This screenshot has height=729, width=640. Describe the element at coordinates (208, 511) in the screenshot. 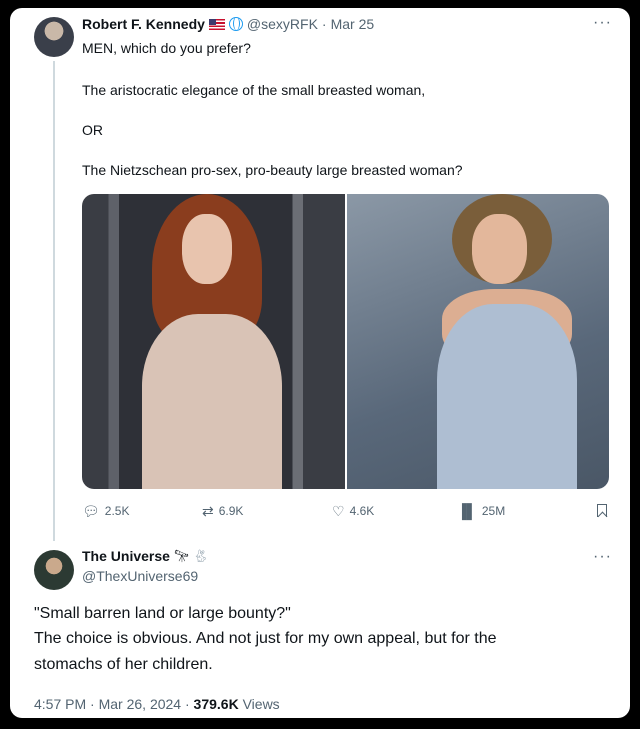

I see `repost-icon: ⇄` at that location.